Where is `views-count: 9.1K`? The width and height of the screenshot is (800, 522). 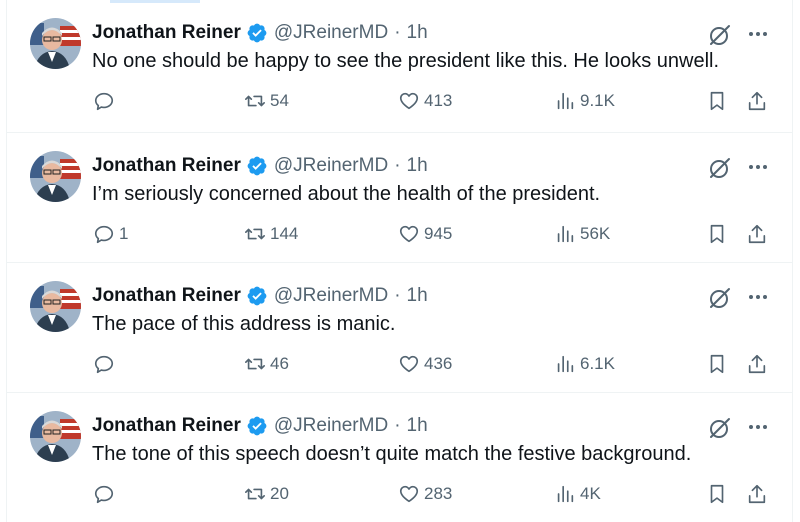 views-count: 9.1K is located at coordinates (597, 100).